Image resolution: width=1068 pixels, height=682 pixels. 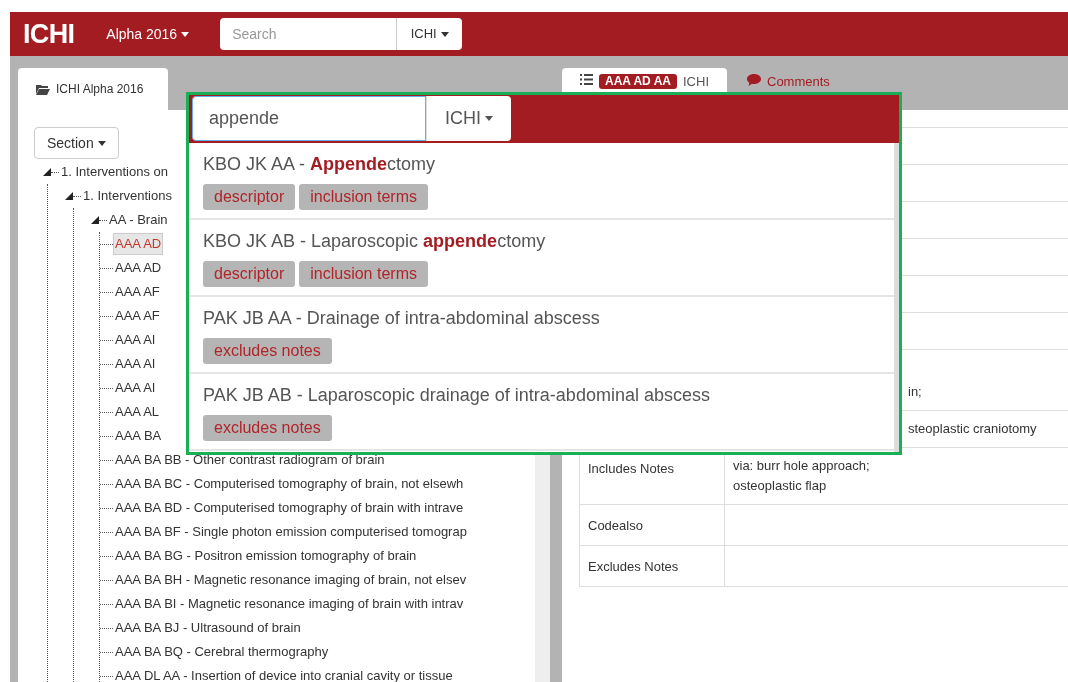 I want to click on section-button: Section, so click(x=76, y=143).